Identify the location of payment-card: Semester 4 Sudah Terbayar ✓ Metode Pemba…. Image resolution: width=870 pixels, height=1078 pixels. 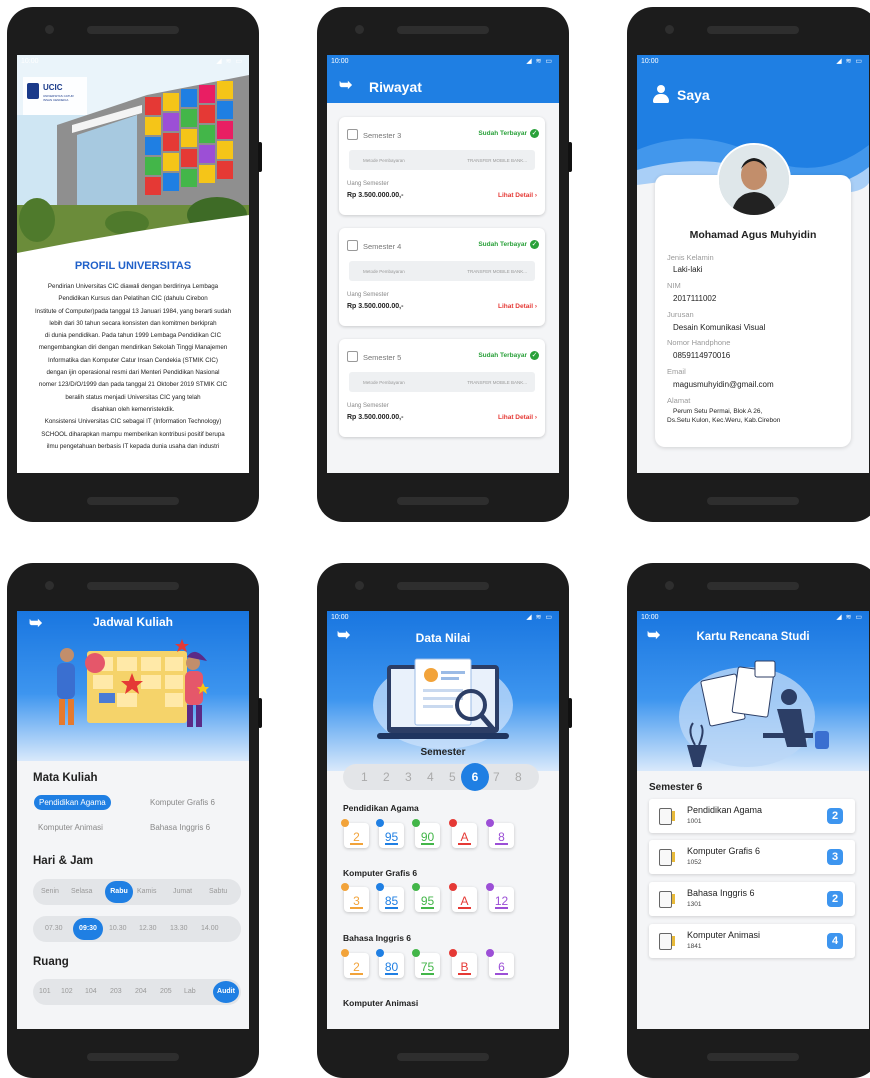
(442, 277).